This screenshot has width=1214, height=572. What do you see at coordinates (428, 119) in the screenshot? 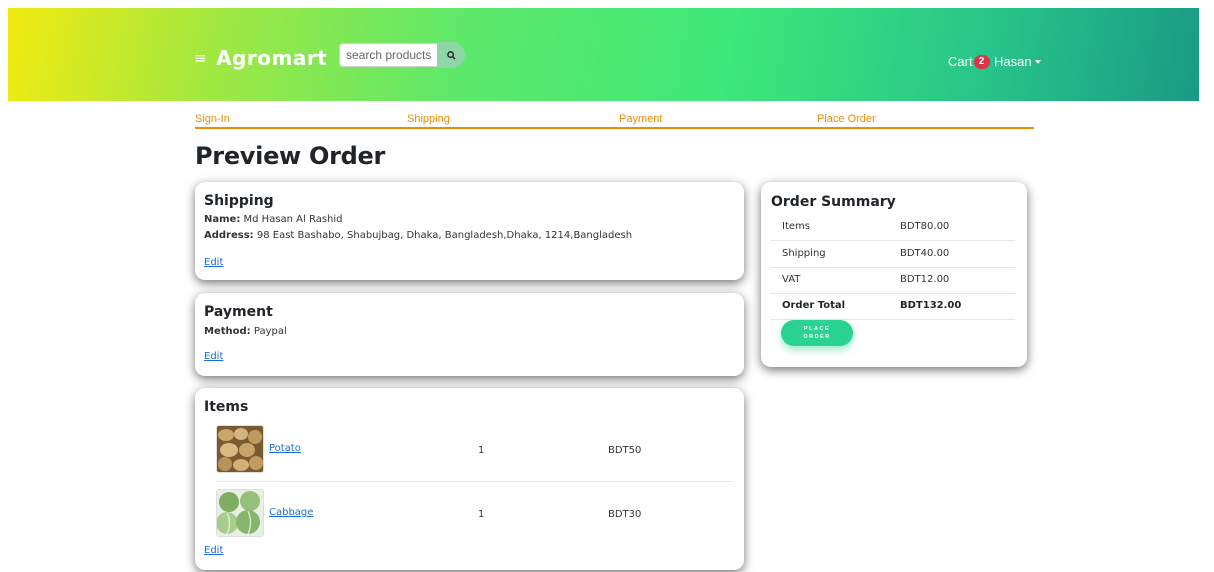
I see `step-shipping: Shipping` at bounding box center [428, 119].